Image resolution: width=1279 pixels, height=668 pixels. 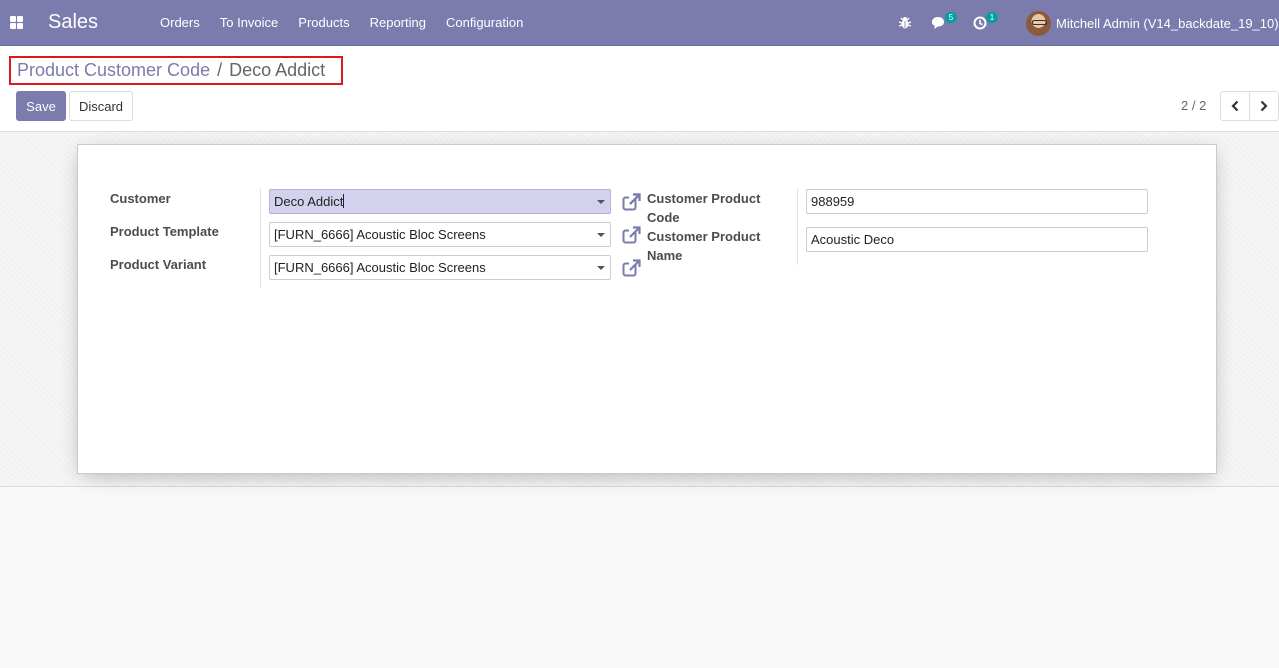 What do you see at coordinates (380, 267) in the screenshot?
I see `product-variant-value: [FURN_6666] Acoustic Bloc Screens` at bounding box center [380, 267].